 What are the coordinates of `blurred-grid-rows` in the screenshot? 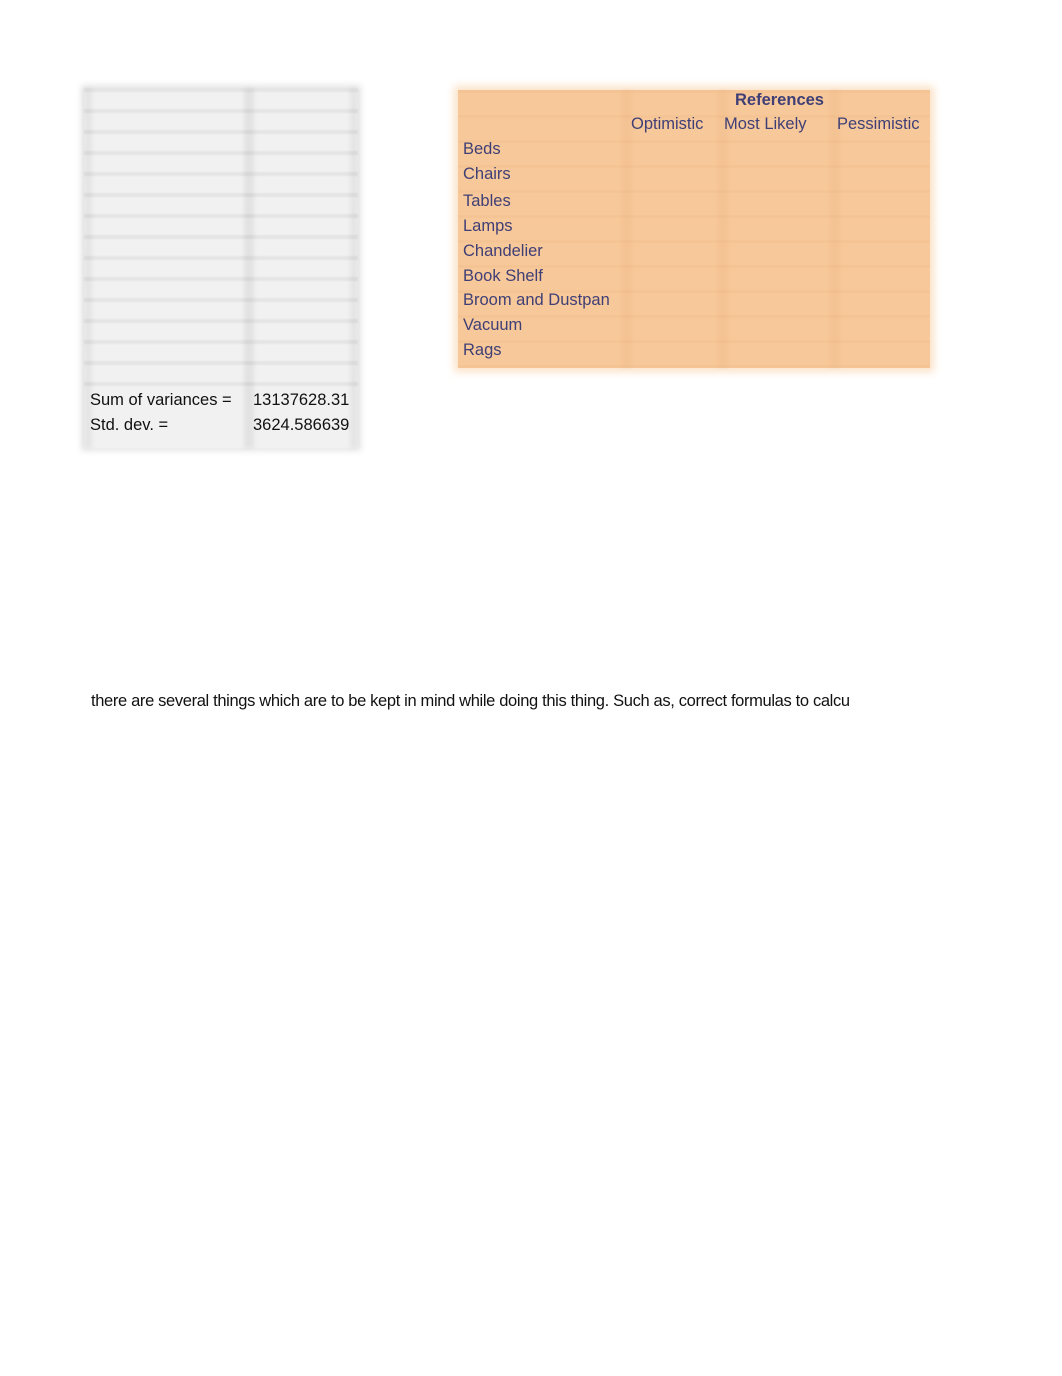 It's located at (221, 238).